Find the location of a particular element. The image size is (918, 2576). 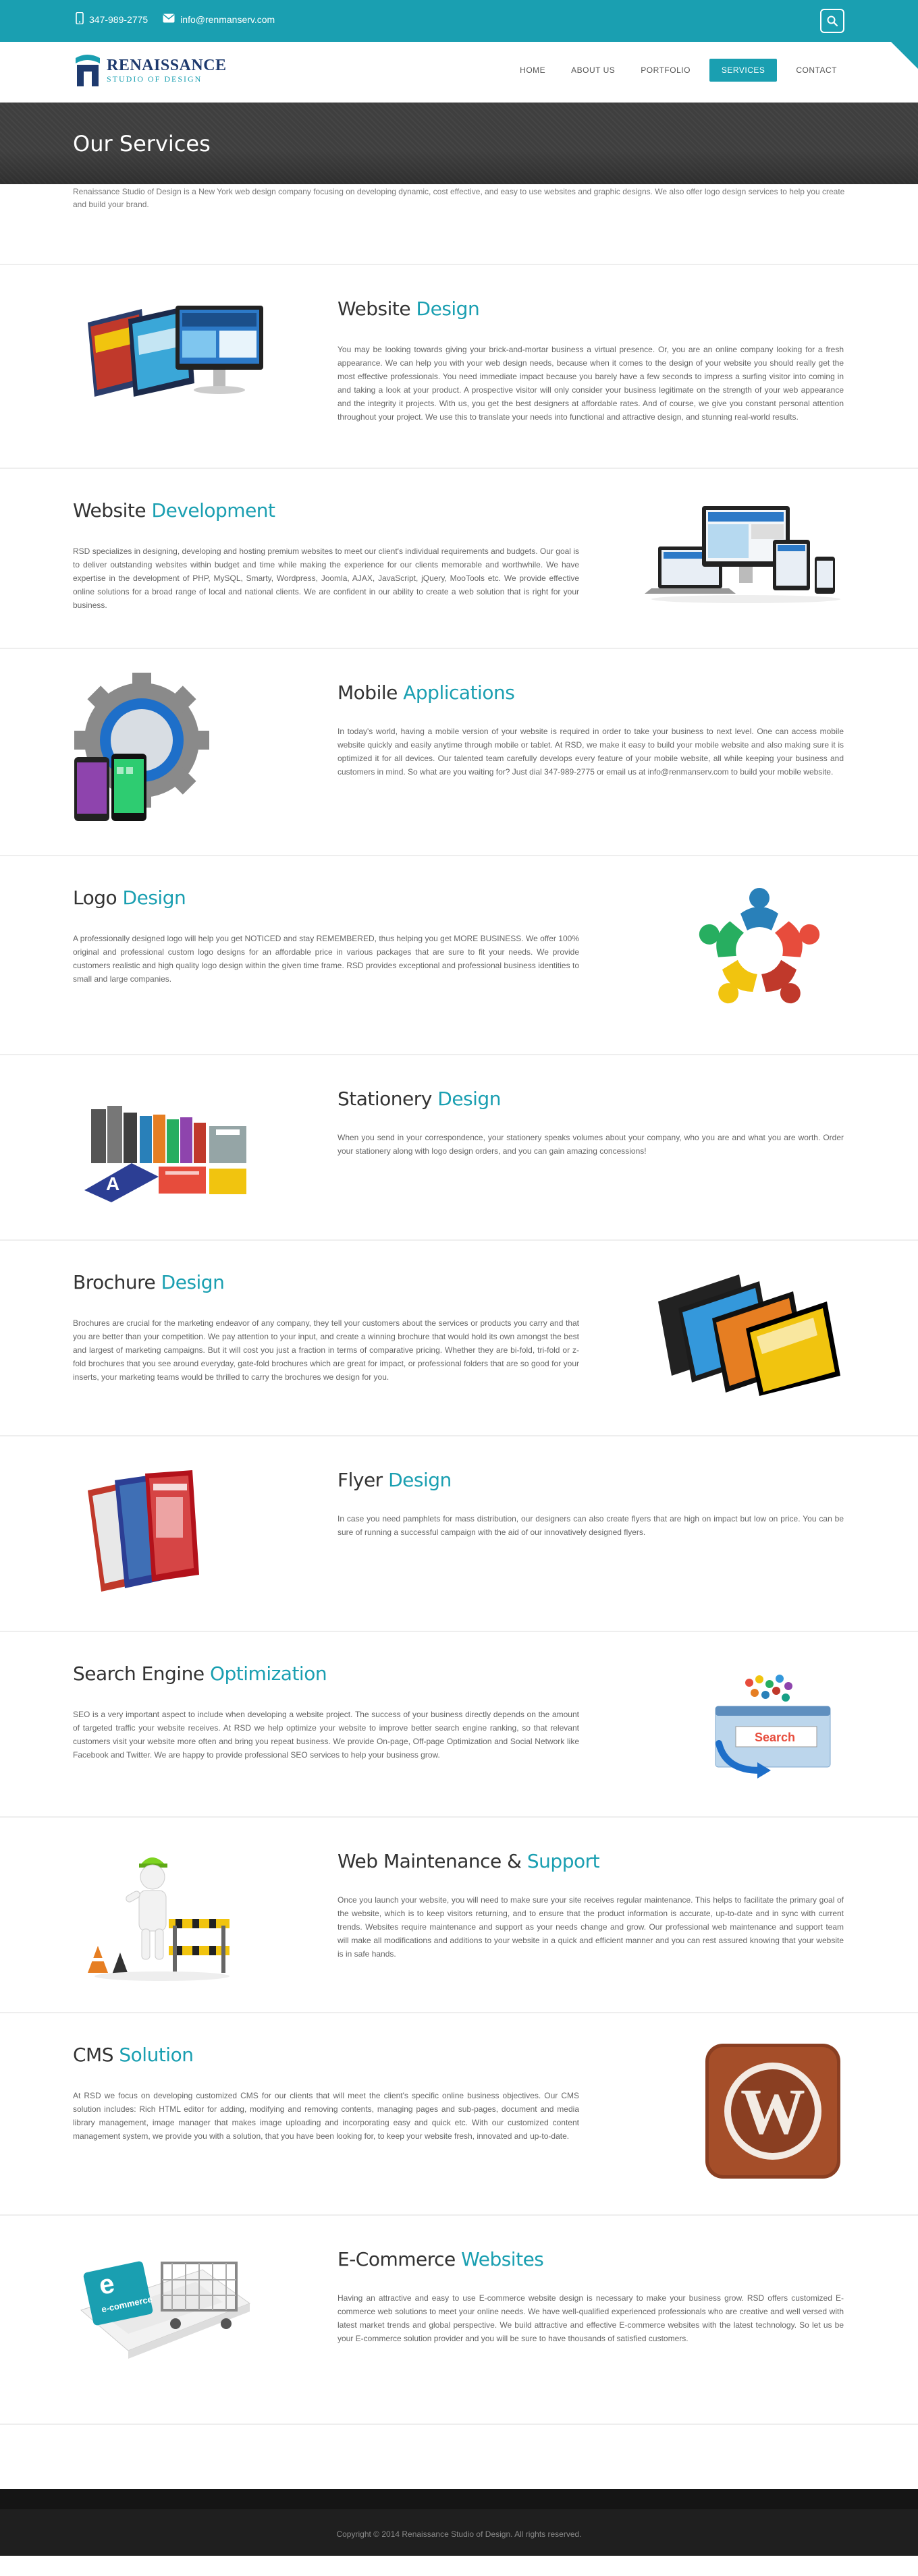

footer-spacer is located at coordinates (459, 2457).